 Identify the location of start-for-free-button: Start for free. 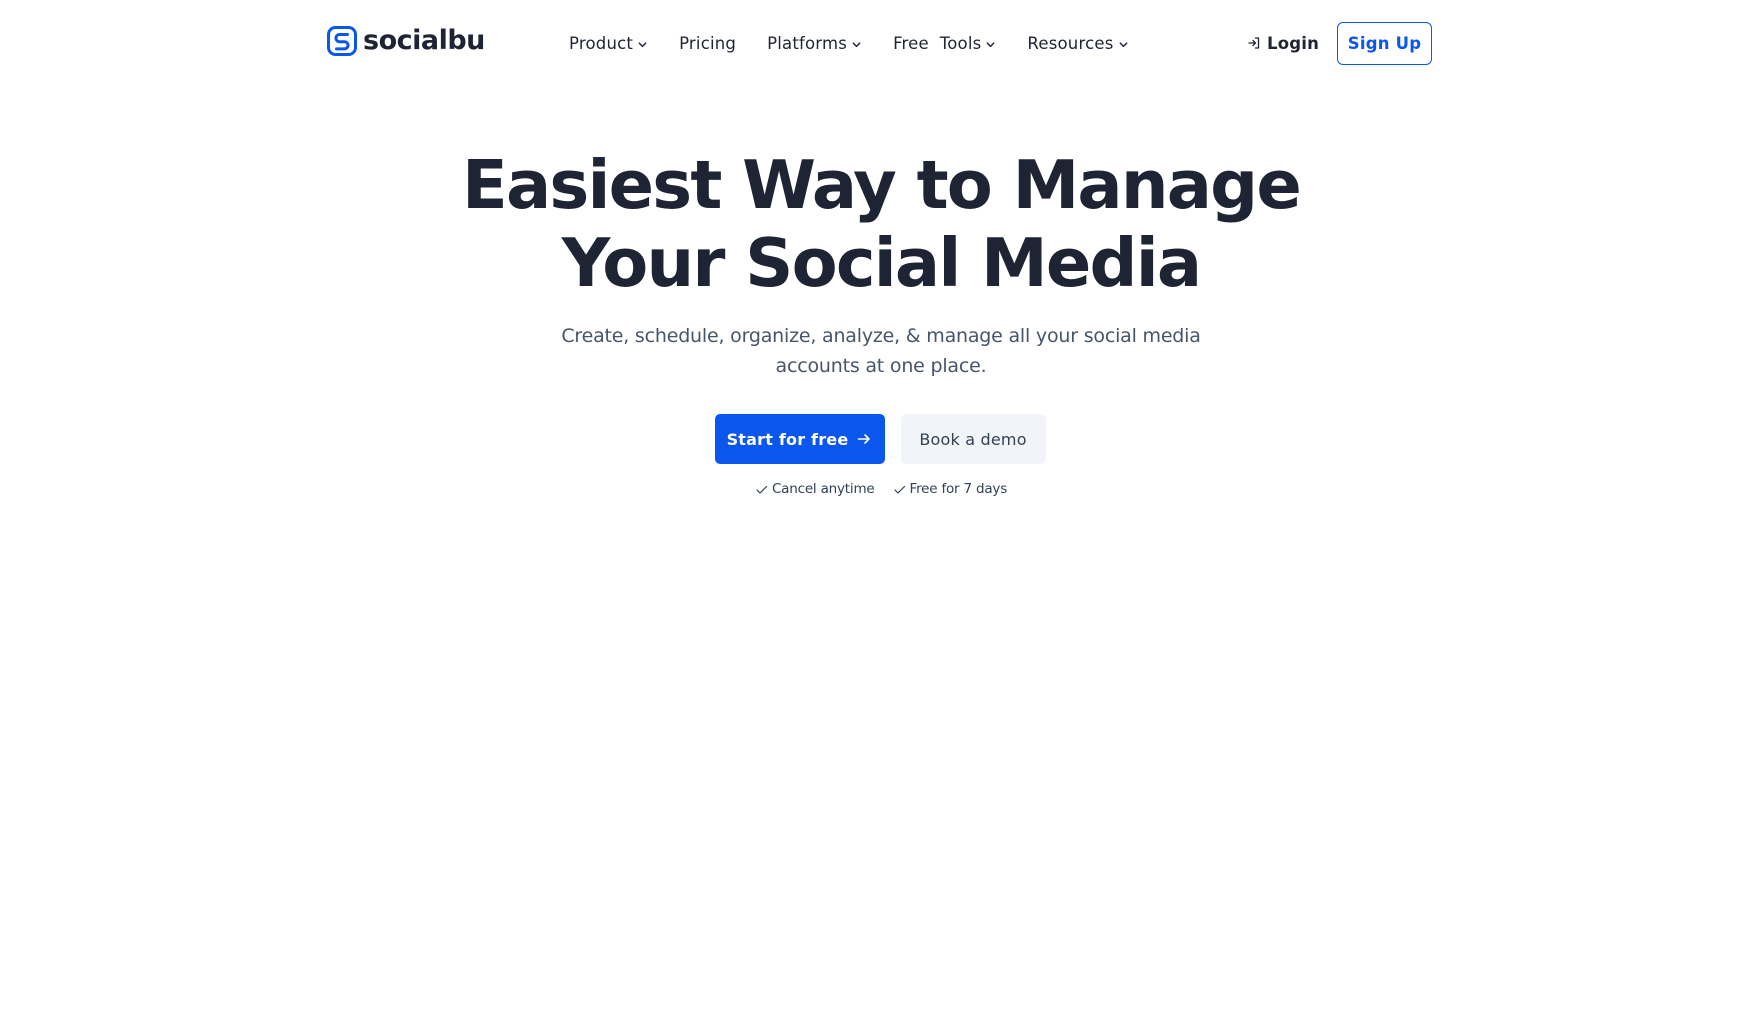
(799, 439).